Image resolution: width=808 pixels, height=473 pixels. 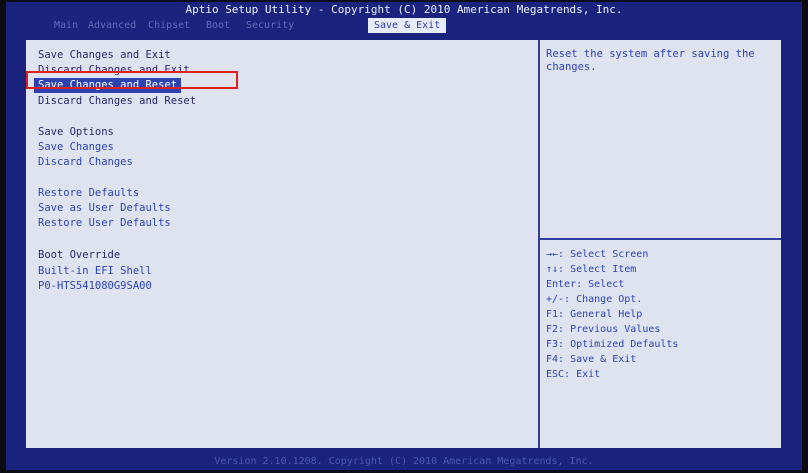 I want to click on menu-item-boot-drive: P0-HTS541080G9SA00, so click(x=95, y=286).